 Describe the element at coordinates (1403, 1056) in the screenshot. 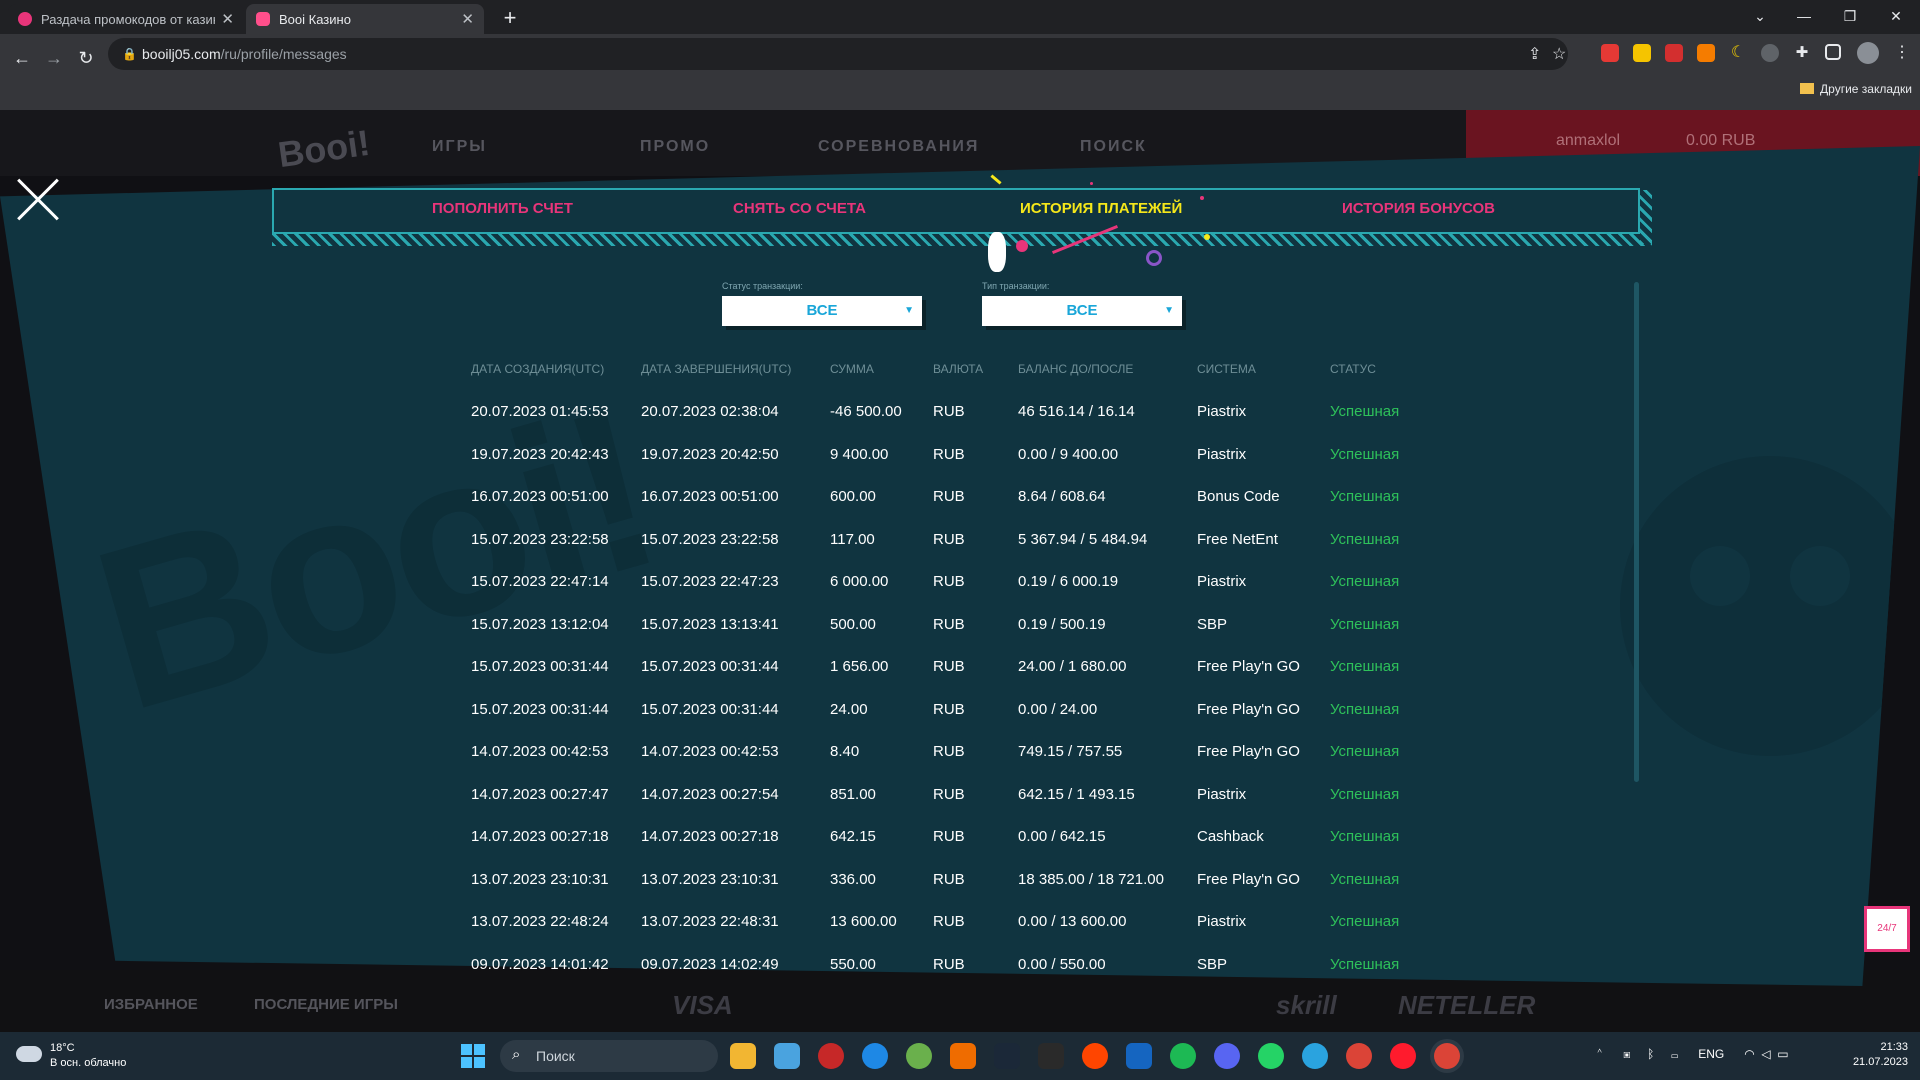

I see `opera-icon` at that location.